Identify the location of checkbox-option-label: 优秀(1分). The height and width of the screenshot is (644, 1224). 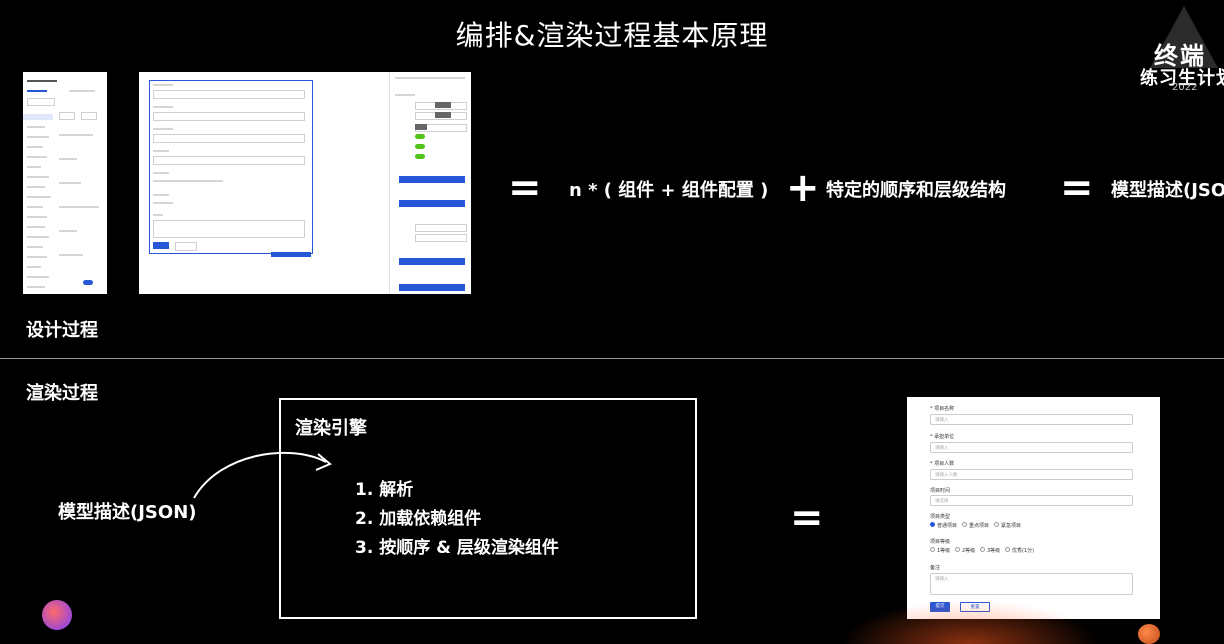
(1023, 551).